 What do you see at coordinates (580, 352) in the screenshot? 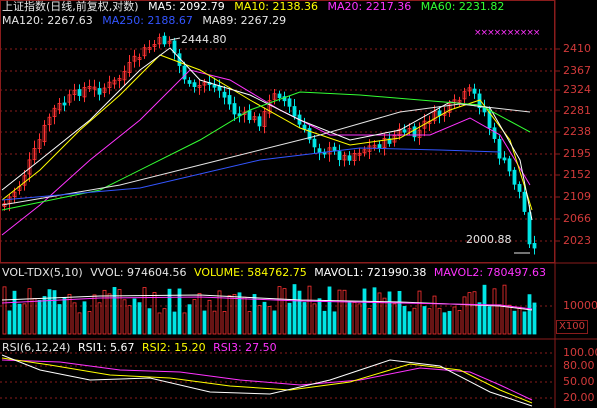
I see `rsi-axis-label: 100.00` at bounding box center [580, 352].